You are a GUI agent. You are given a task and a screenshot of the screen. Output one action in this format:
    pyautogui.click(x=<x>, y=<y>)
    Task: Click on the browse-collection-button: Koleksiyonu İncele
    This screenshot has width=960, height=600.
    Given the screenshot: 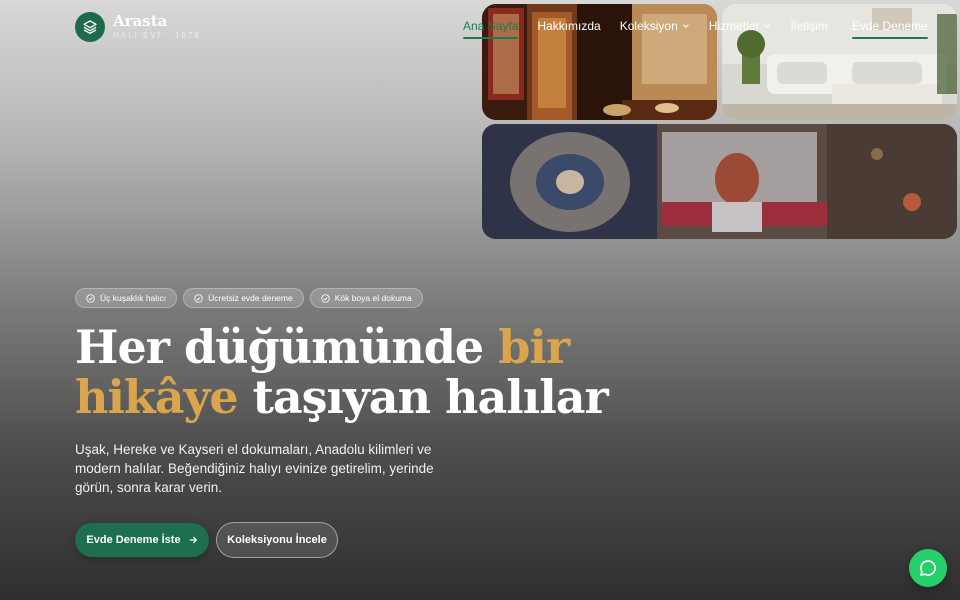 What is the action you would take?
    pyautogui.click(x=277, y=540)
    